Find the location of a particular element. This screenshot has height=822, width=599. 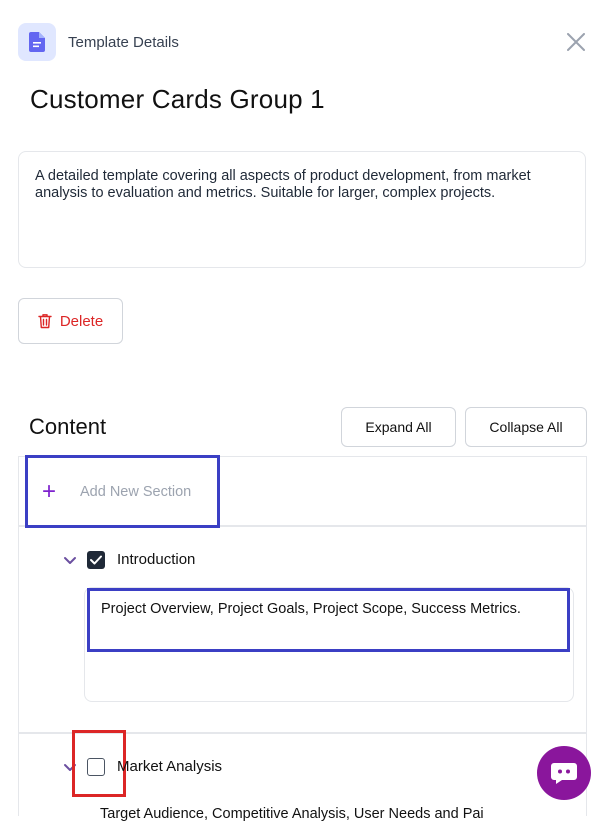

header-title: Template Details is located at coordinates (123, 42).